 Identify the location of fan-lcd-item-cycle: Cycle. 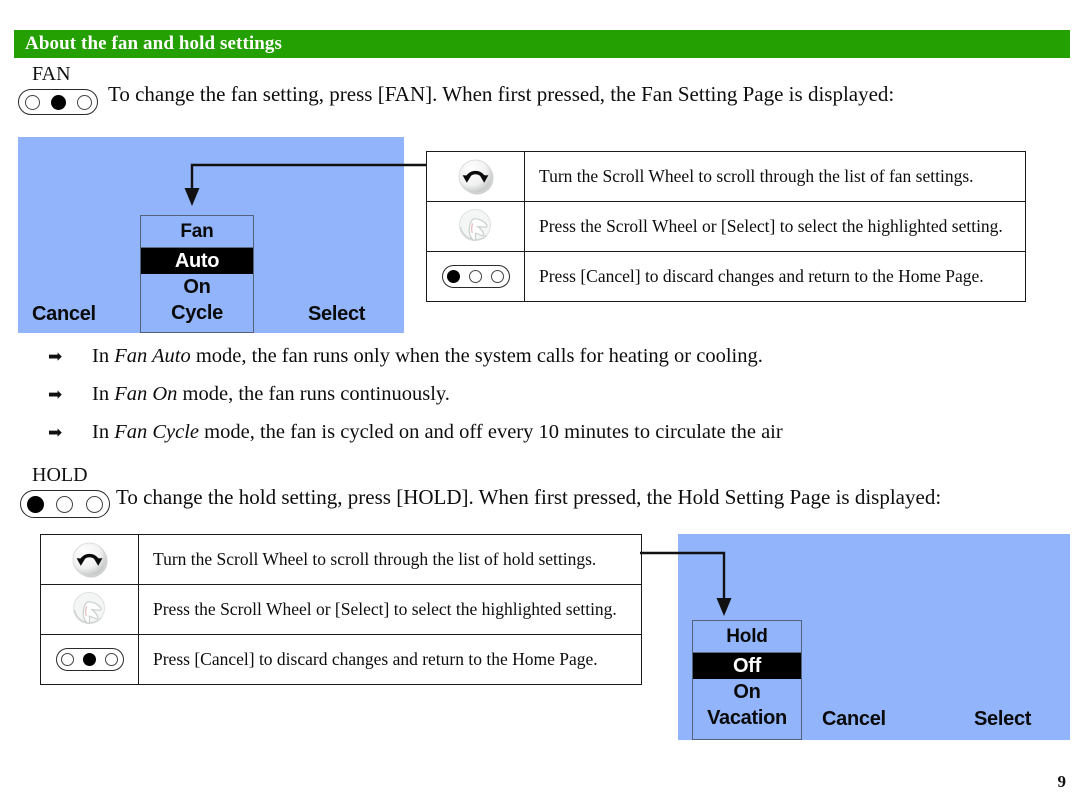
(197, 313).